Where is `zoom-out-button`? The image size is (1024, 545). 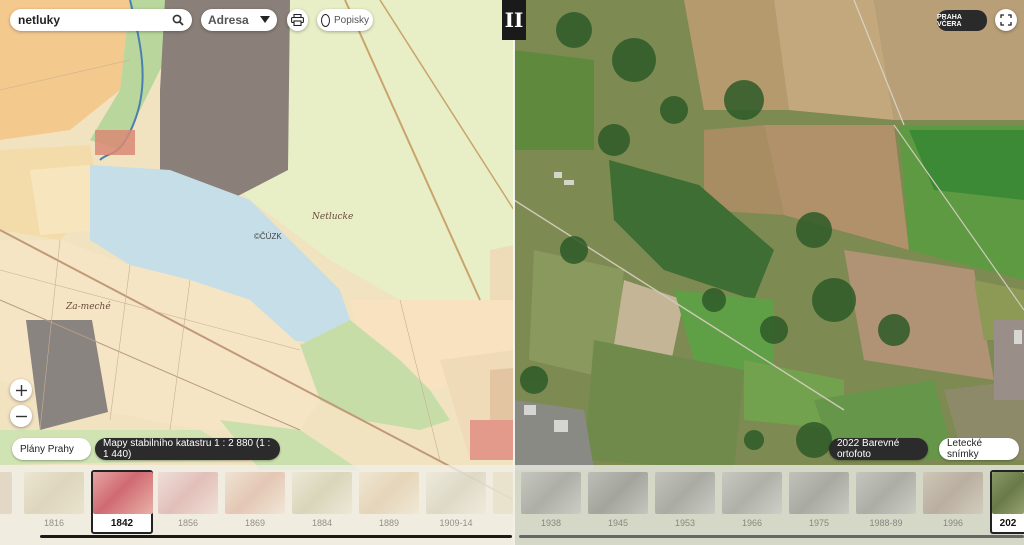
zoom-out-button is located at coordinates (21, 416).